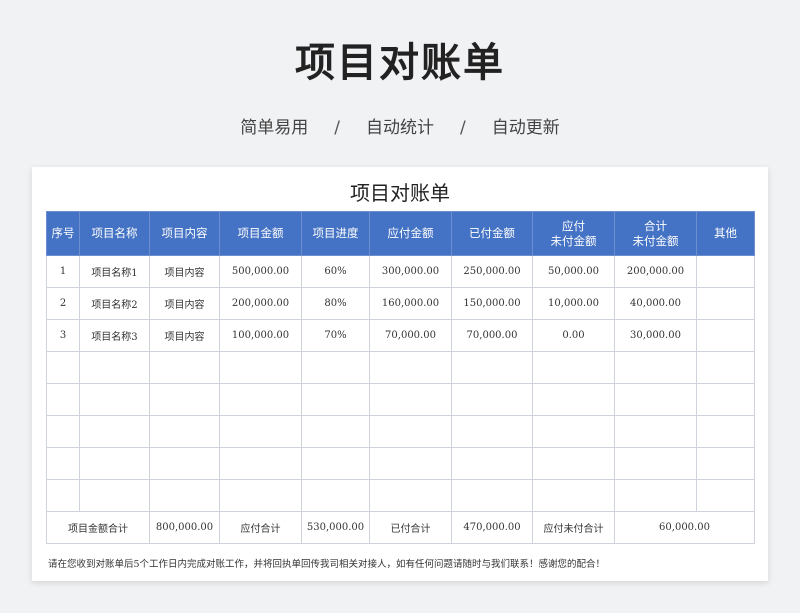 The width and height of the screenshot is (800, 613). What do you see at coordinates (114, 335) in the screenshot?
I see `table-cell: 项目名称3` at bounding box center [114, 335].